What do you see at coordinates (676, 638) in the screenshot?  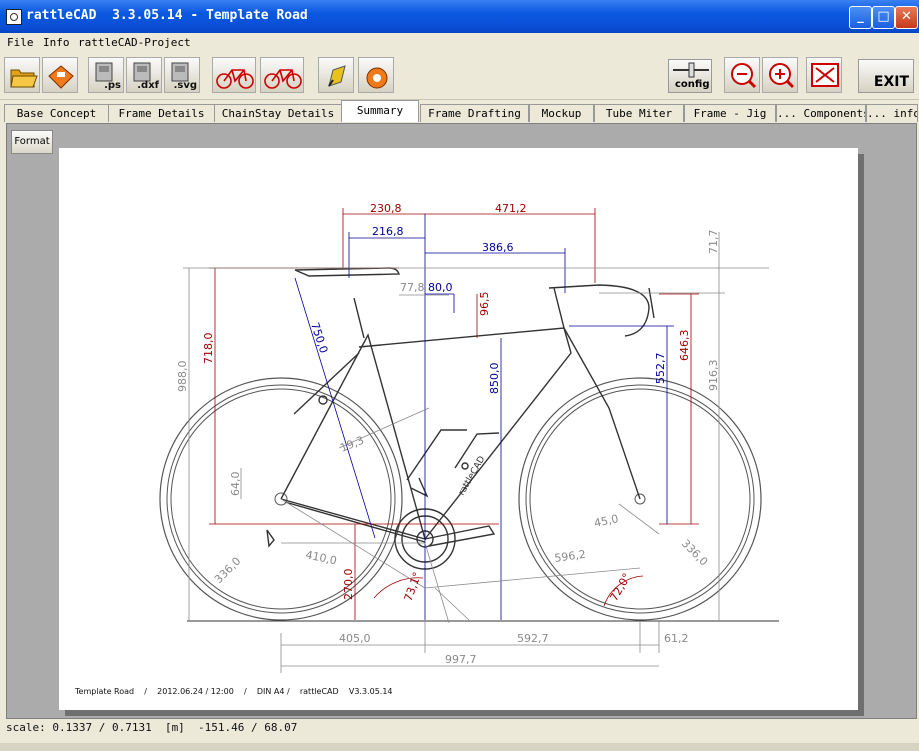 I see `dim-61-2: 61,2` at bounding box center [676, 638].